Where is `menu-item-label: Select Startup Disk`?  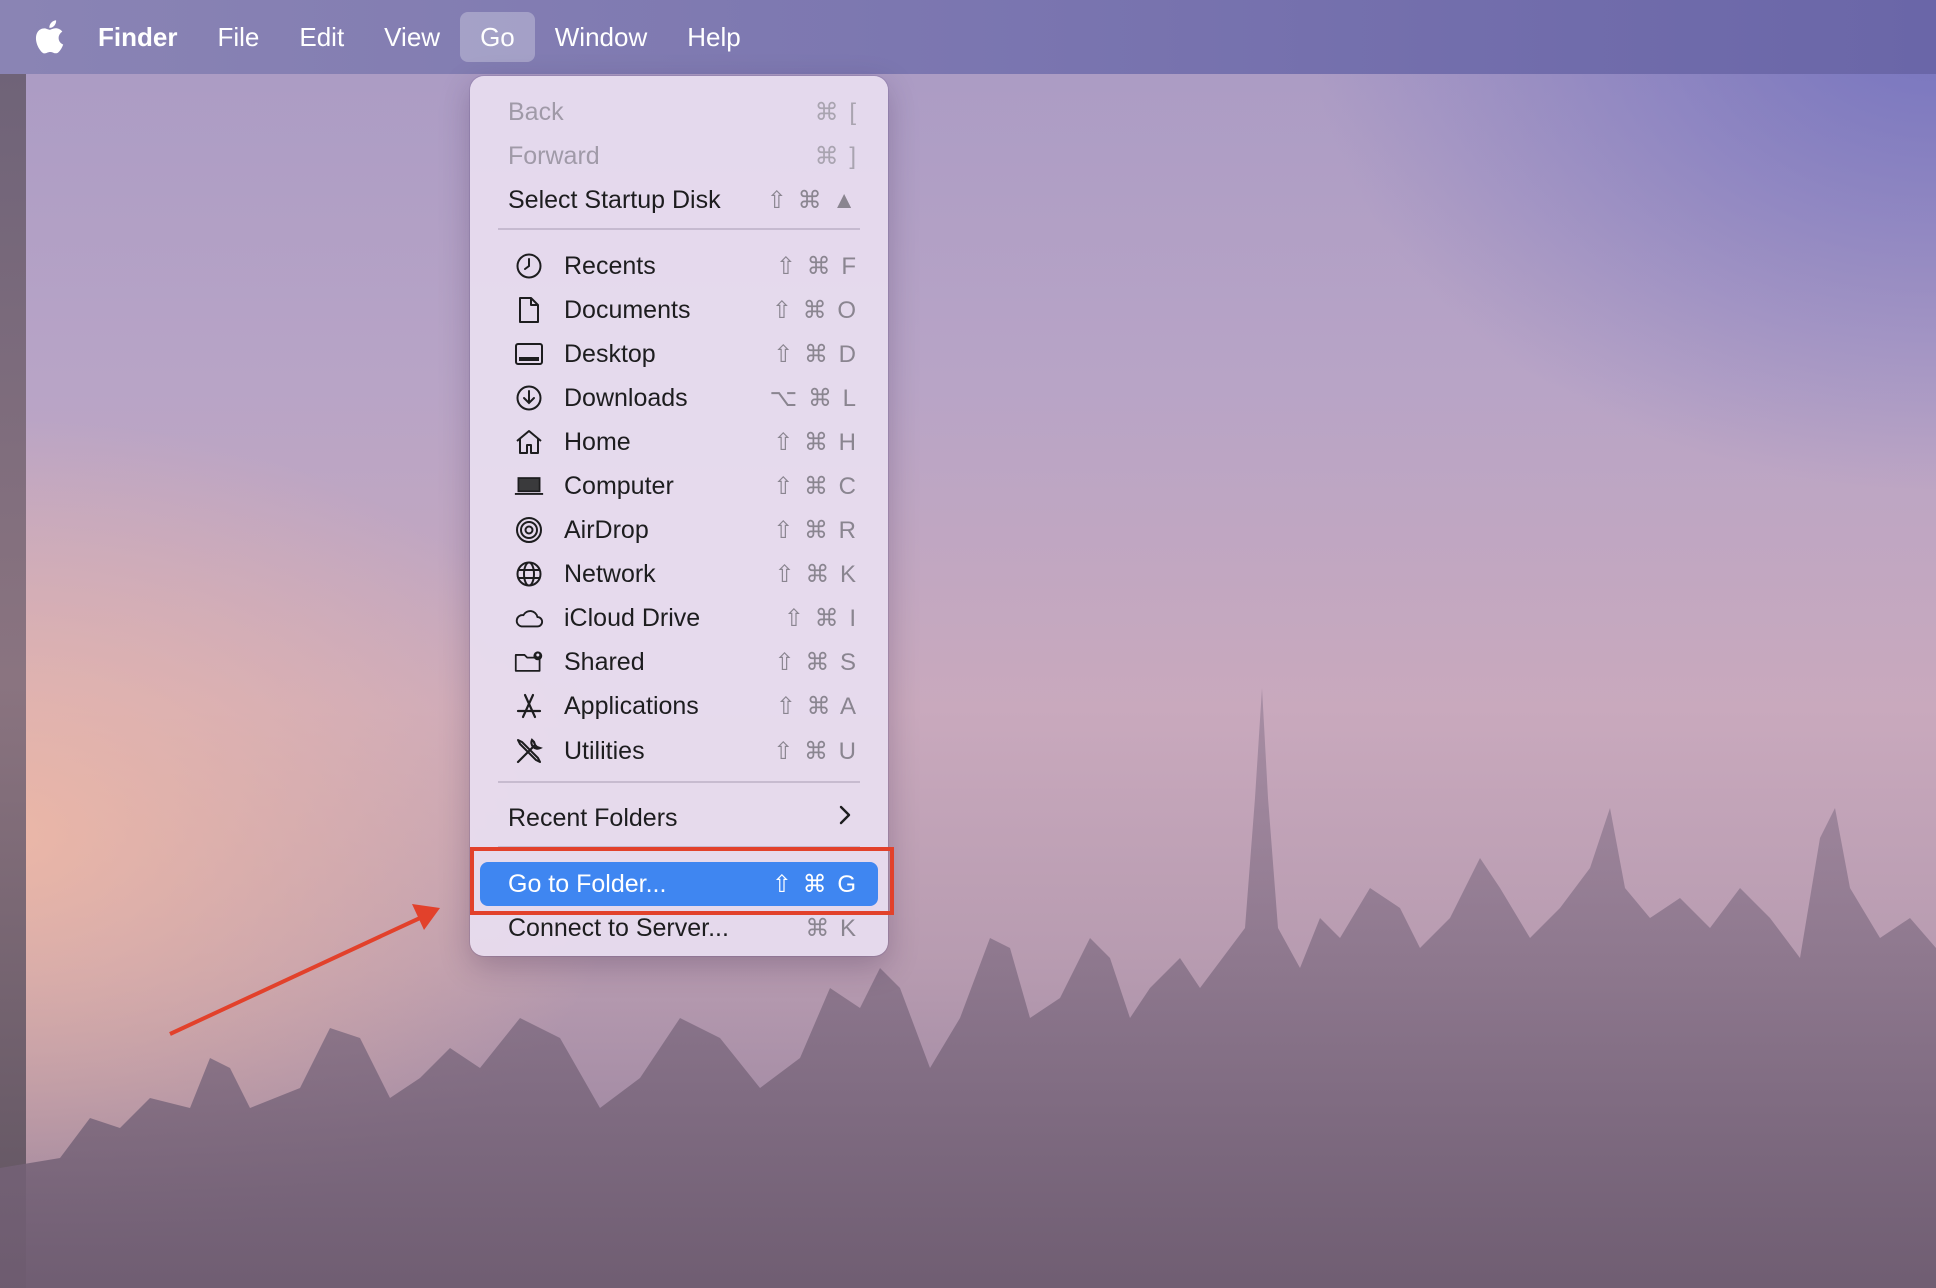 menu-item-label: Select Startup Disk is located at coordinates (614, 199).